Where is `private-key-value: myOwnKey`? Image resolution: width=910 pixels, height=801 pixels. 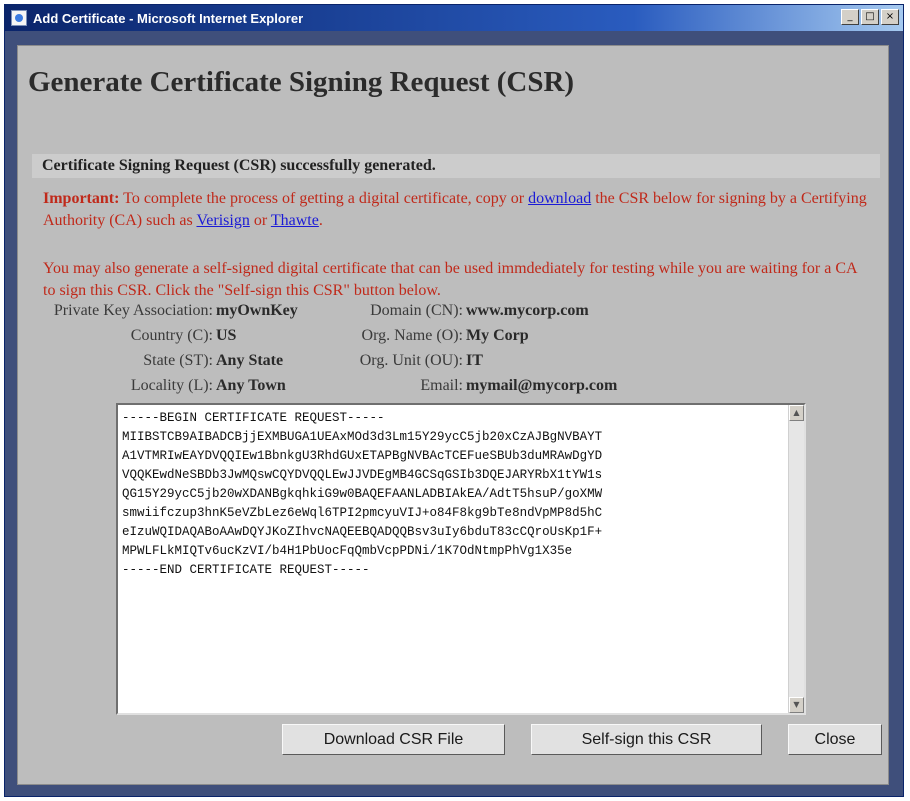
private-key-value: myOwnKey is located at coordinates (257, 310).